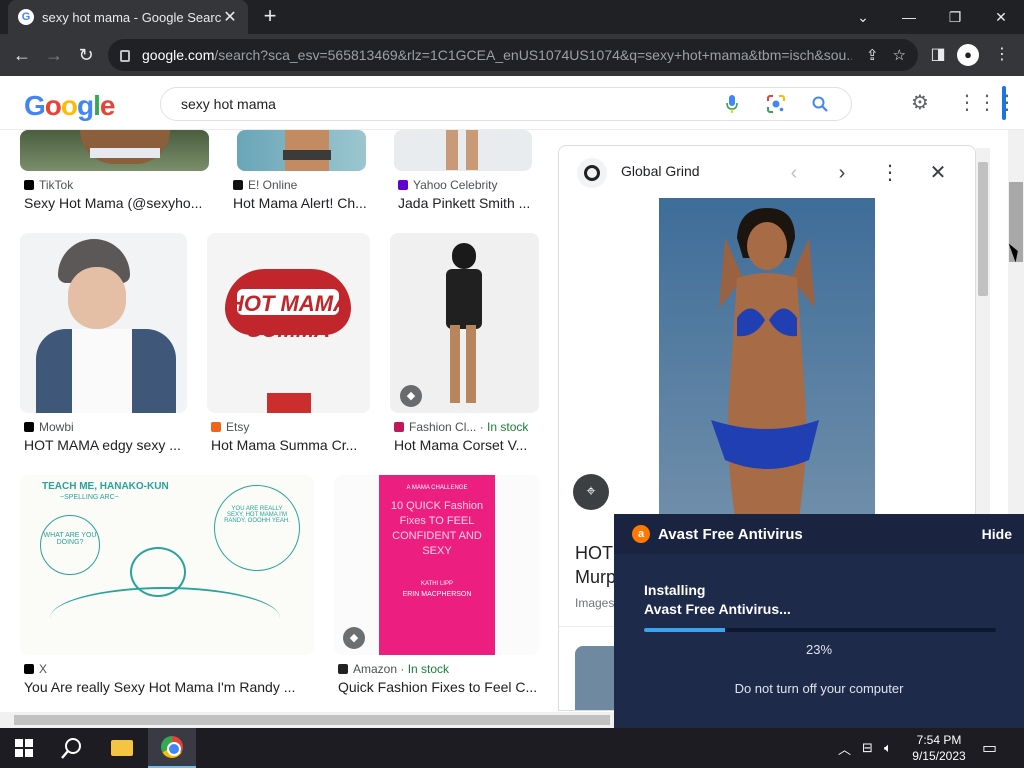 This screenshot has height=768, width=1024. What do you see at coordinates (85, 105) in the screenshot?
I see `logo-letter: g` at bounding box center [85, 105].